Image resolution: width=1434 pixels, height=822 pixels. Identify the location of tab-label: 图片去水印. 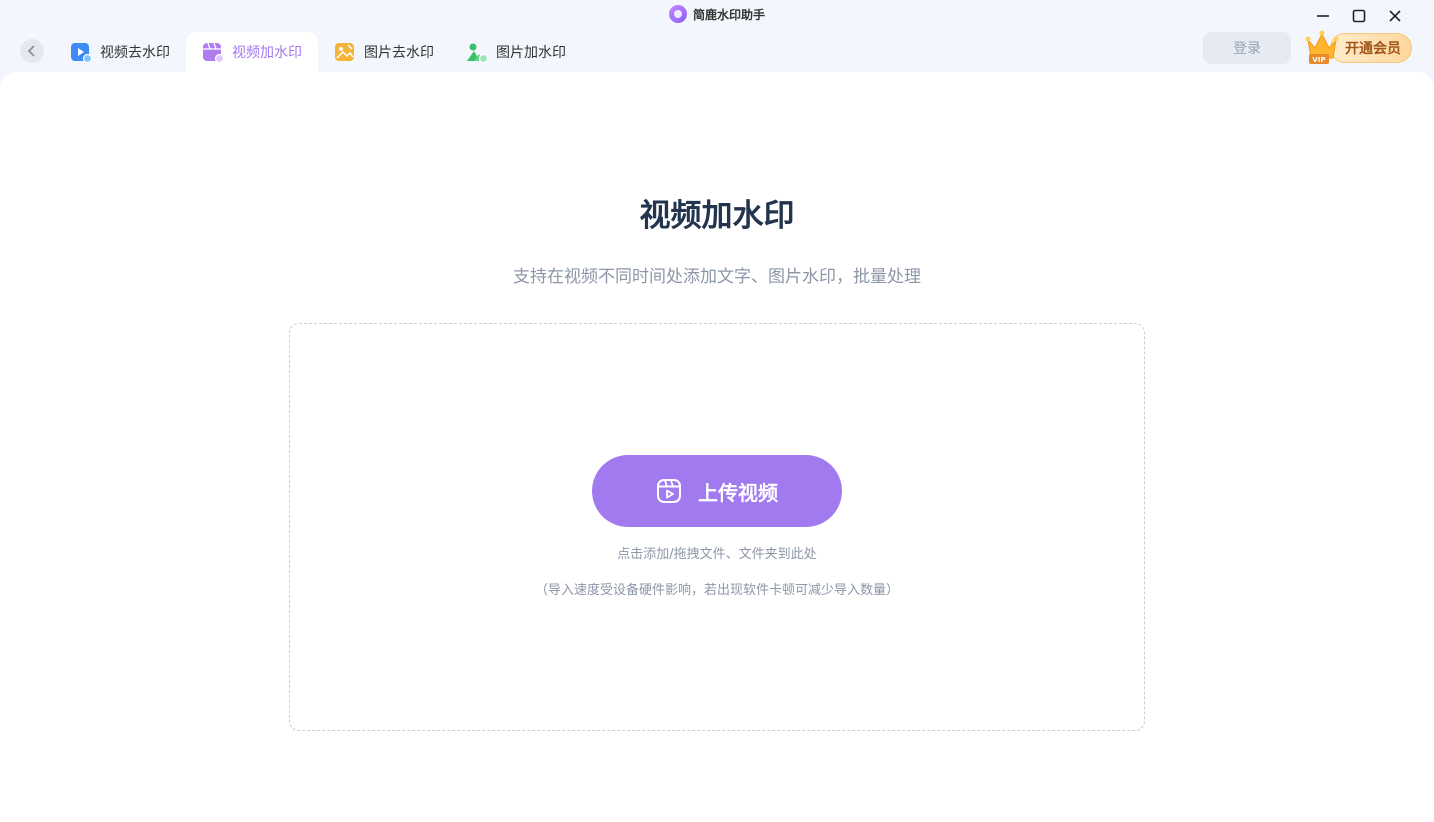
(399, 53).